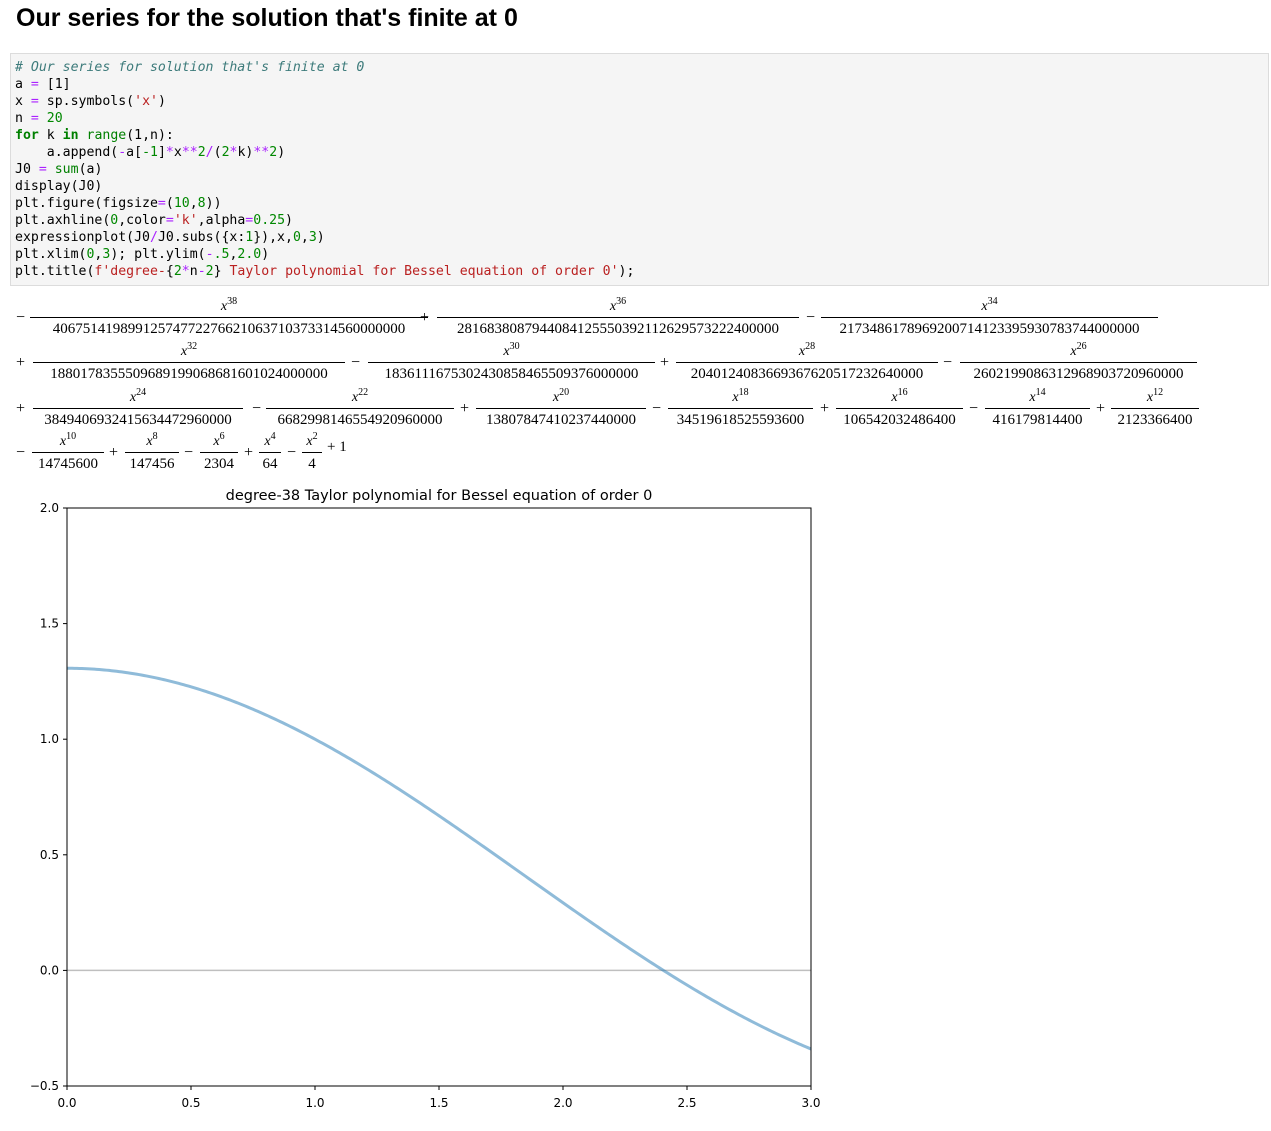 The width and height of the screenshot is (1271, 1131). Describe the element at coordinates (49, 970) in the screenshot. I see `y-tick-label: 0.0` at that location.